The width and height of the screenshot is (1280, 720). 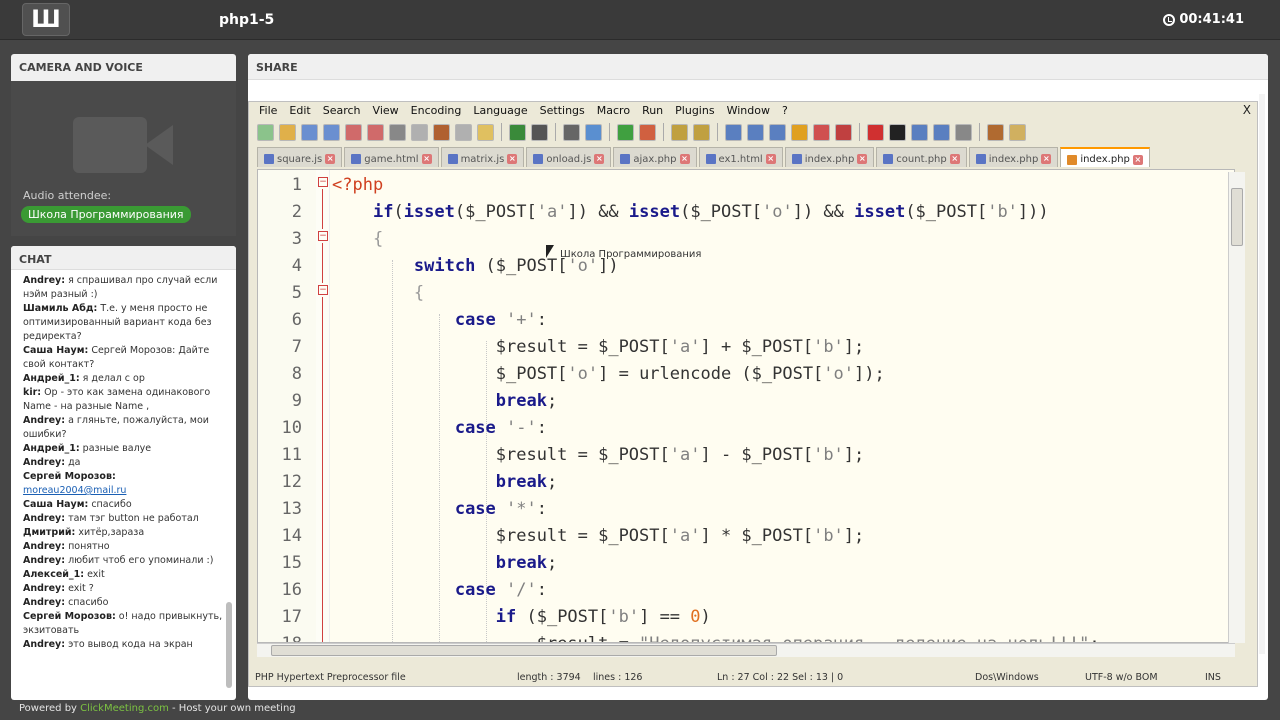 I want to click on chat-text: спасибо, so click(x=110, y=504).